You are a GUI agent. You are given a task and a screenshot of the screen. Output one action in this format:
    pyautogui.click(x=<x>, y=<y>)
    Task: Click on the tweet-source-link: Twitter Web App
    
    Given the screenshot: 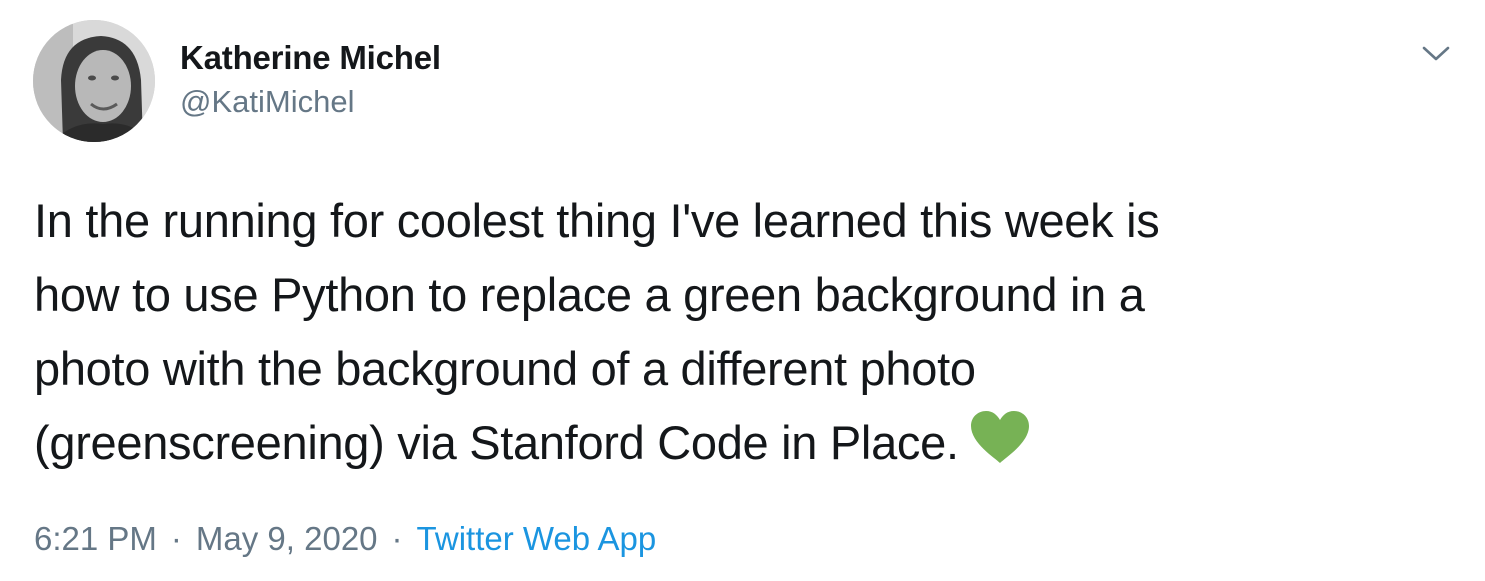 What is the action you would take?
    pyautogui.click(x=537, y=538)
    